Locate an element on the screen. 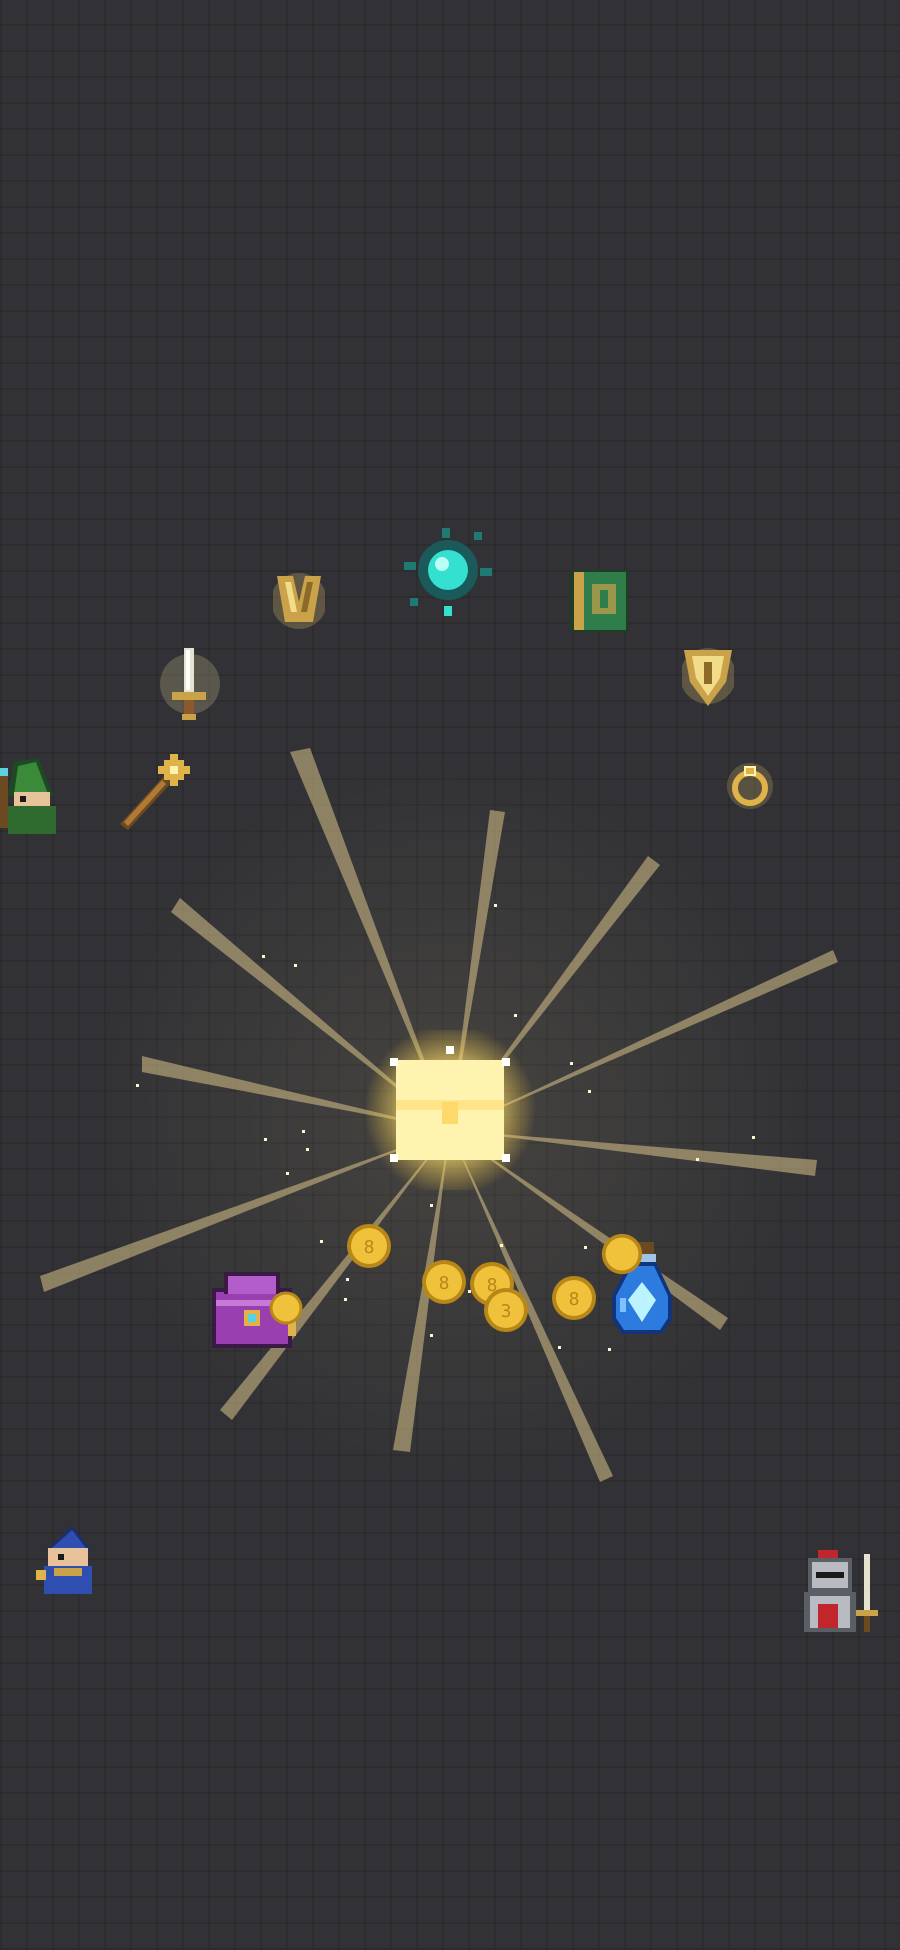 The image size is (900, 1950). book-icon is located at coordinates (599, 601).